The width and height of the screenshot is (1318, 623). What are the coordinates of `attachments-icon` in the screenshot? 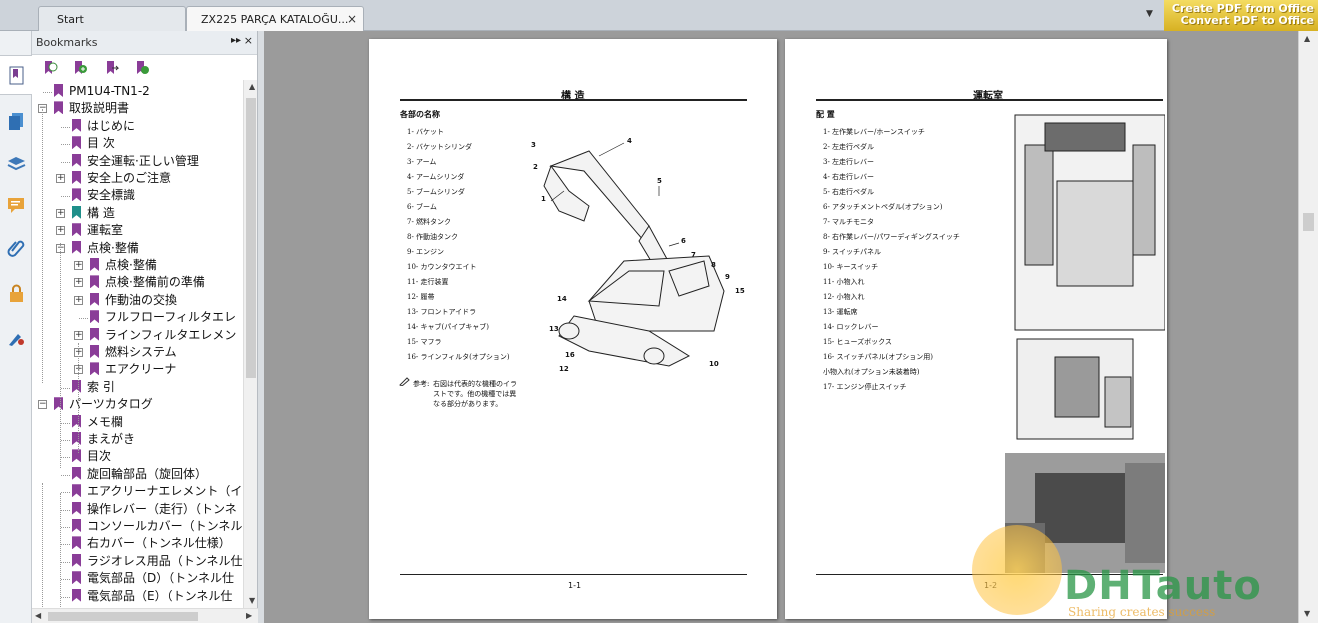 It's located at (16, 247).